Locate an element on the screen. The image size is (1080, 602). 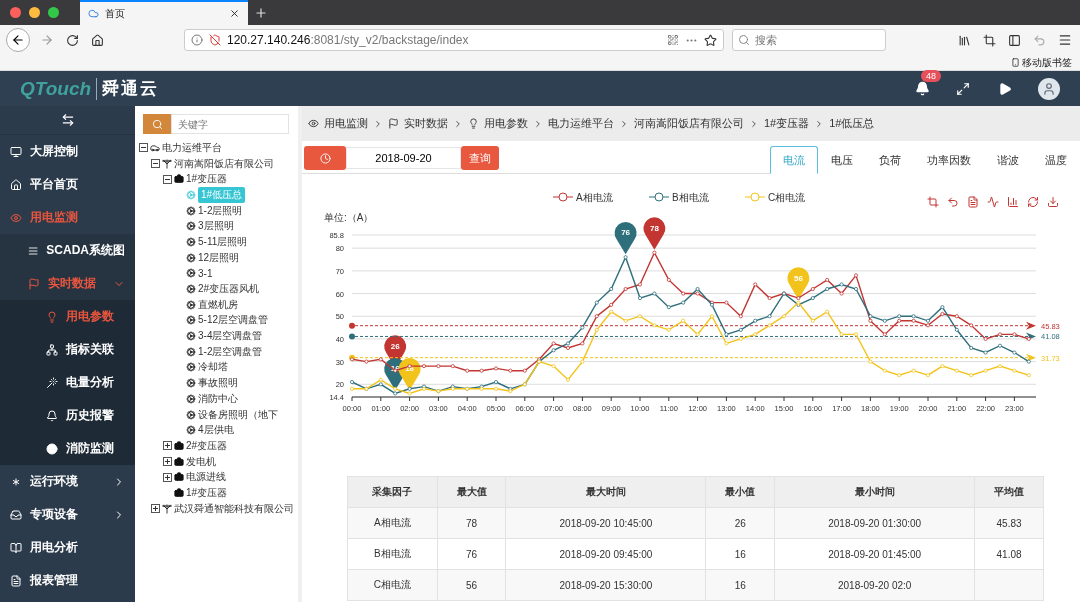
tree-node: 直燃机房 is located at coordinates (218, 304).